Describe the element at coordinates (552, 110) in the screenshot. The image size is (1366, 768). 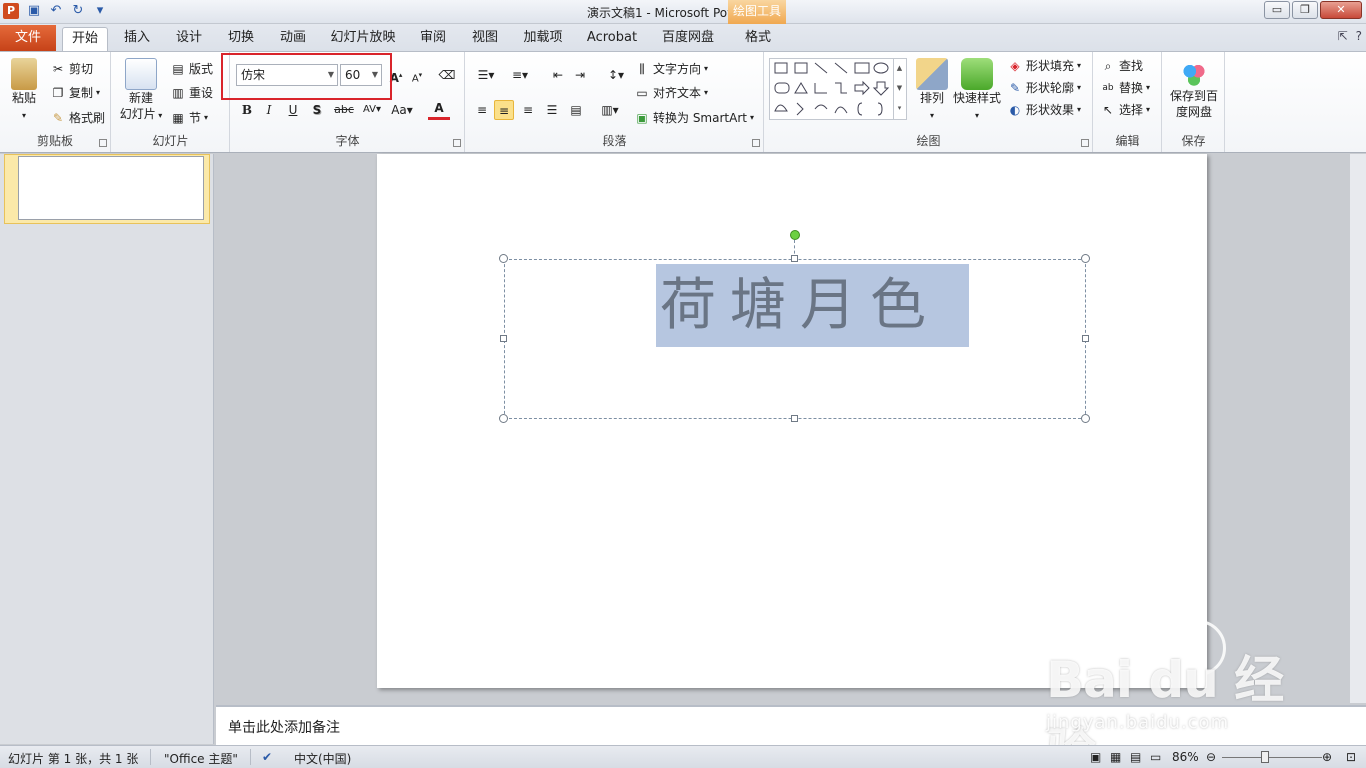
I see `justify-icon: ☰` at that location.